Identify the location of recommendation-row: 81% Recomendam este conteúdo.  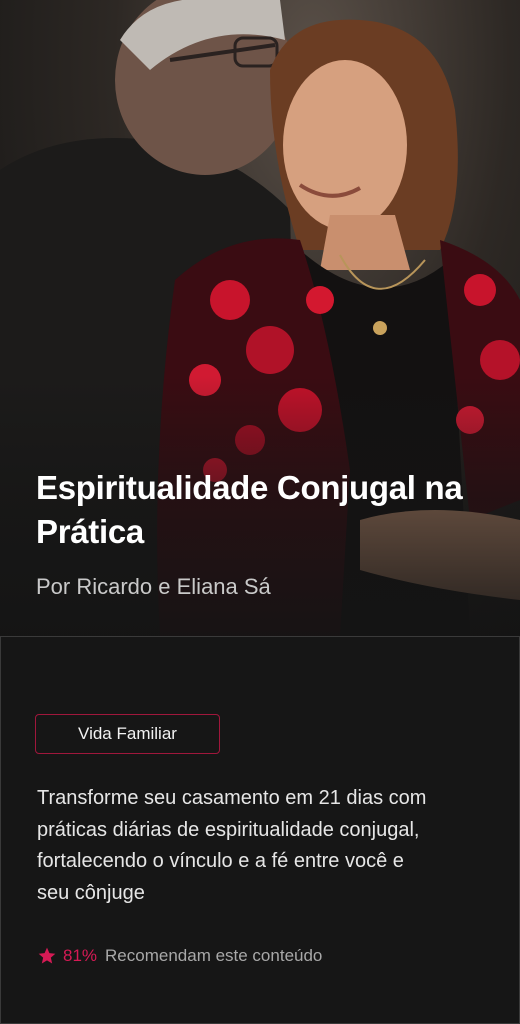
(179, 956).